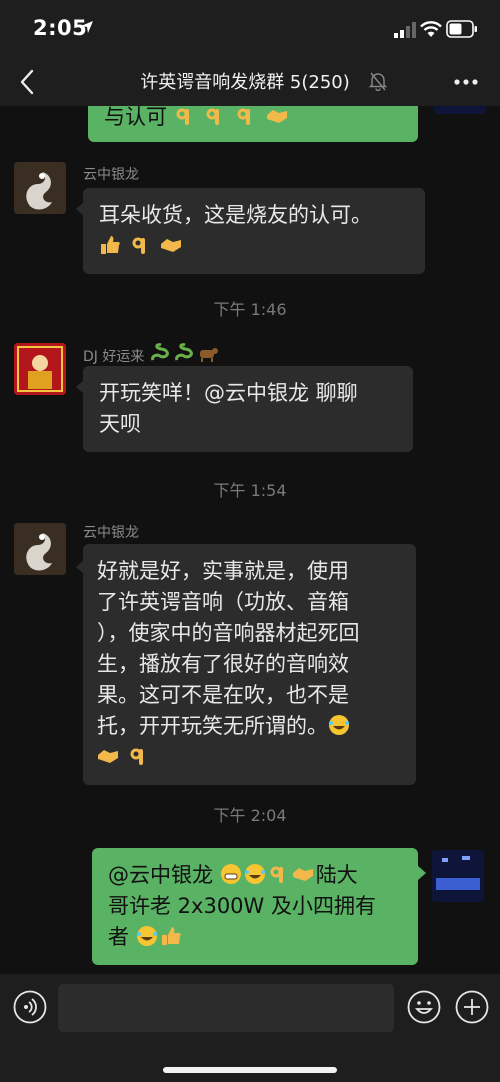 Image resolution: width=500 pixels, height=1082 pixels. I want to click on back-chevron-icon, so click(28, 82).